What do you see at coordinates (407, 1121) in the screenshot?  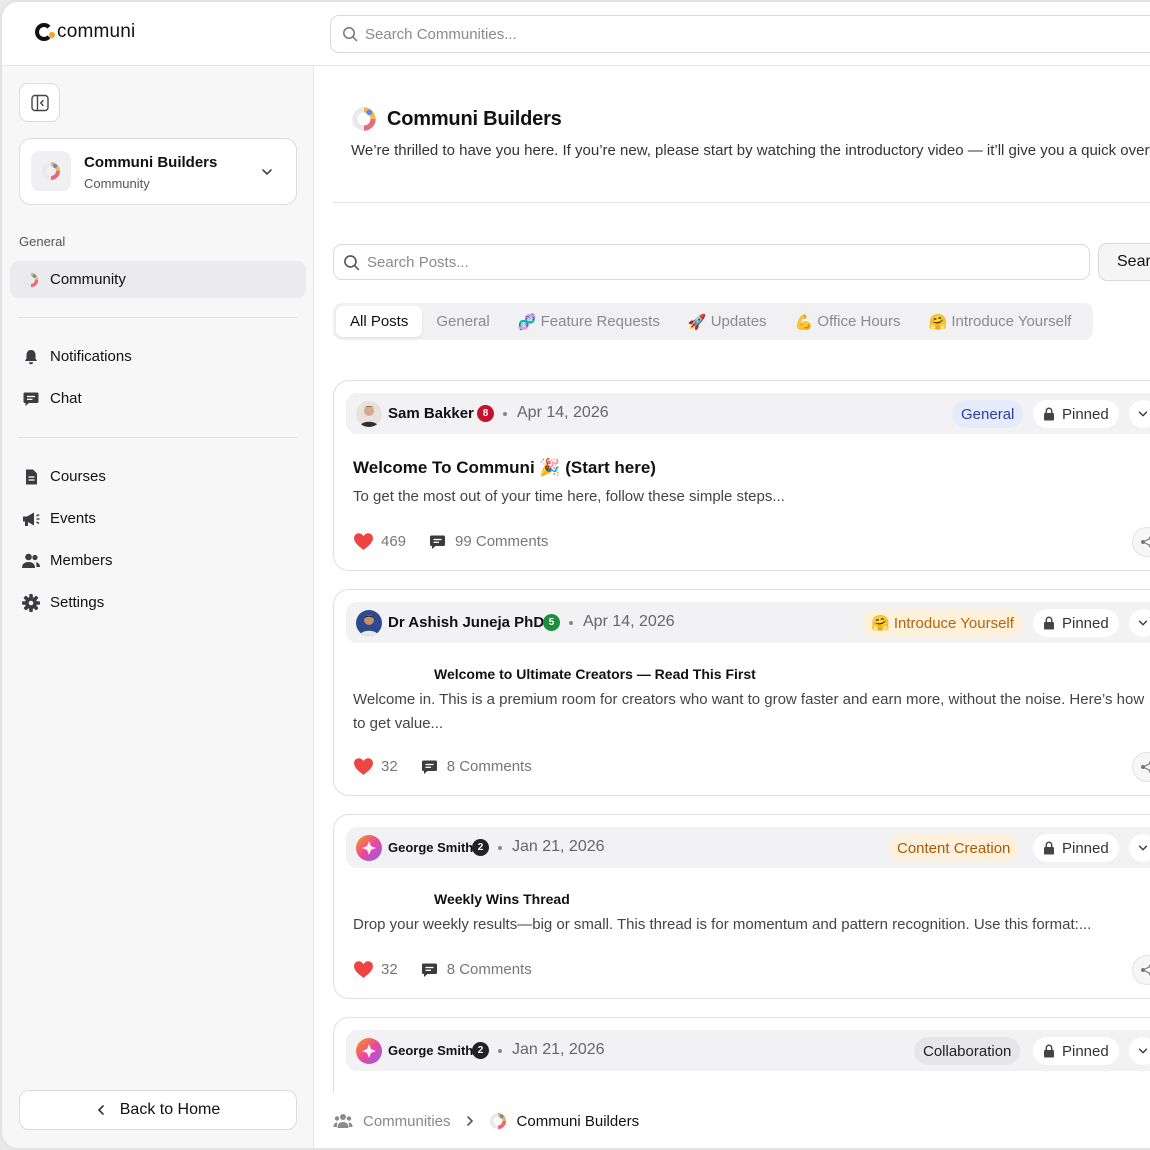 I see `breadcrumb-communities: Communities` at bounding box center [407, 1121].